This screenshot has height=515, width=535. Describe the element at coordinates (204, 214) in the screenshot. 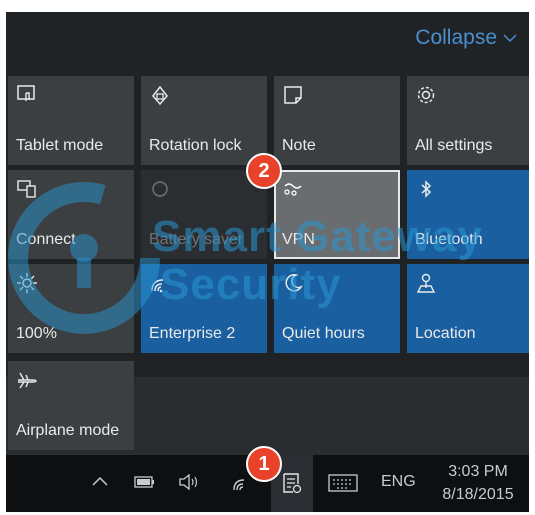

I see `tile-battery-saver: Battery saver` at that location.